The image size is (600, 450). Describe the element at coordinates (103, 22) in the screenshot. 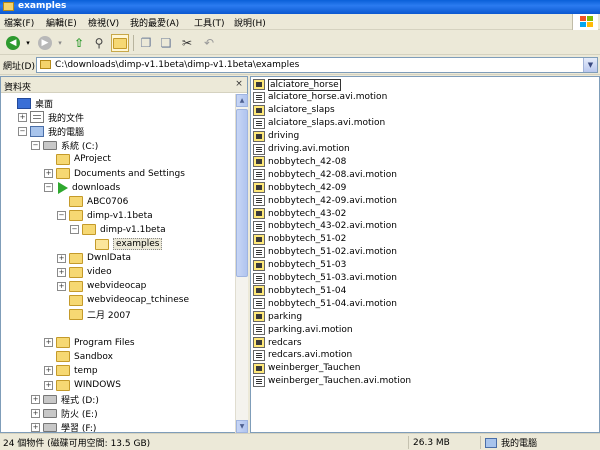

I see `menu-view: 檢視(V)` at that location.